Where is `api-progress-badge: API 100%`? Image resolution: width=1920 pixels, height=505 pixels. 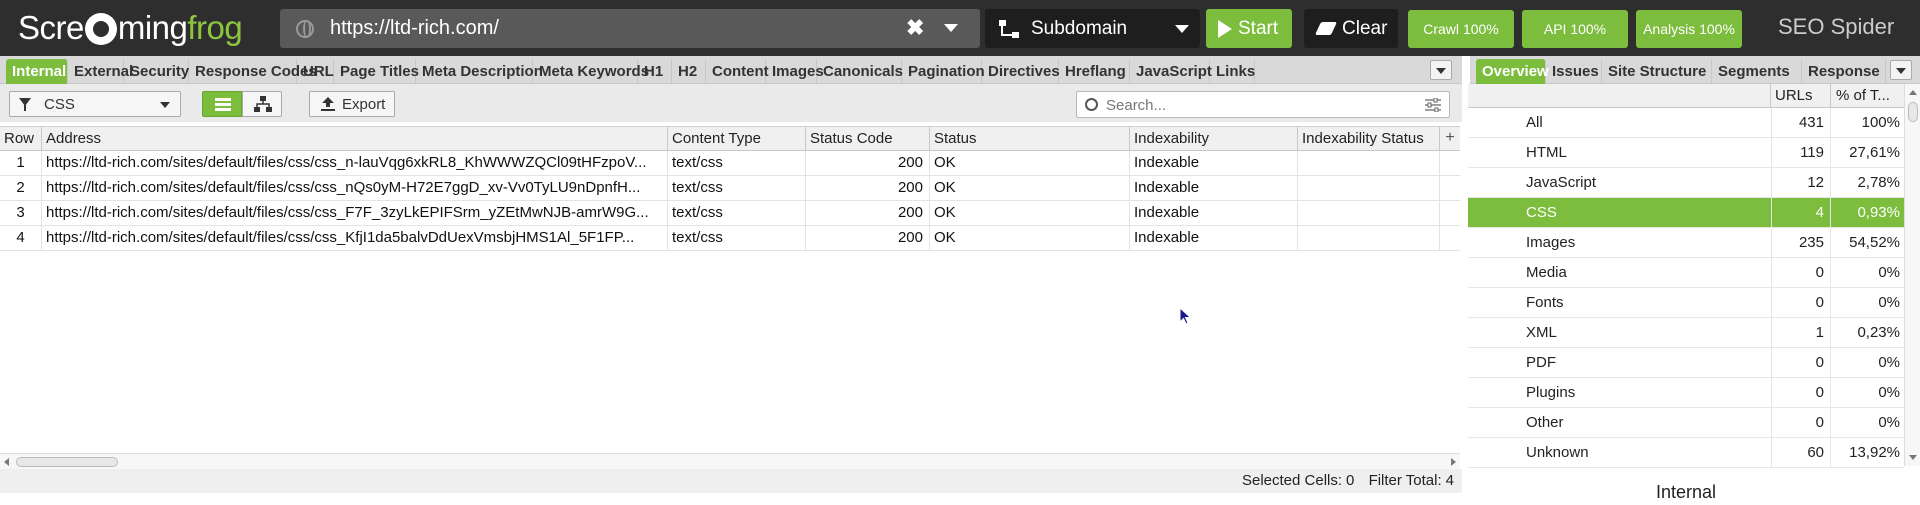
api-progress-badge: API 100% is located at coordinates (1575, 29).